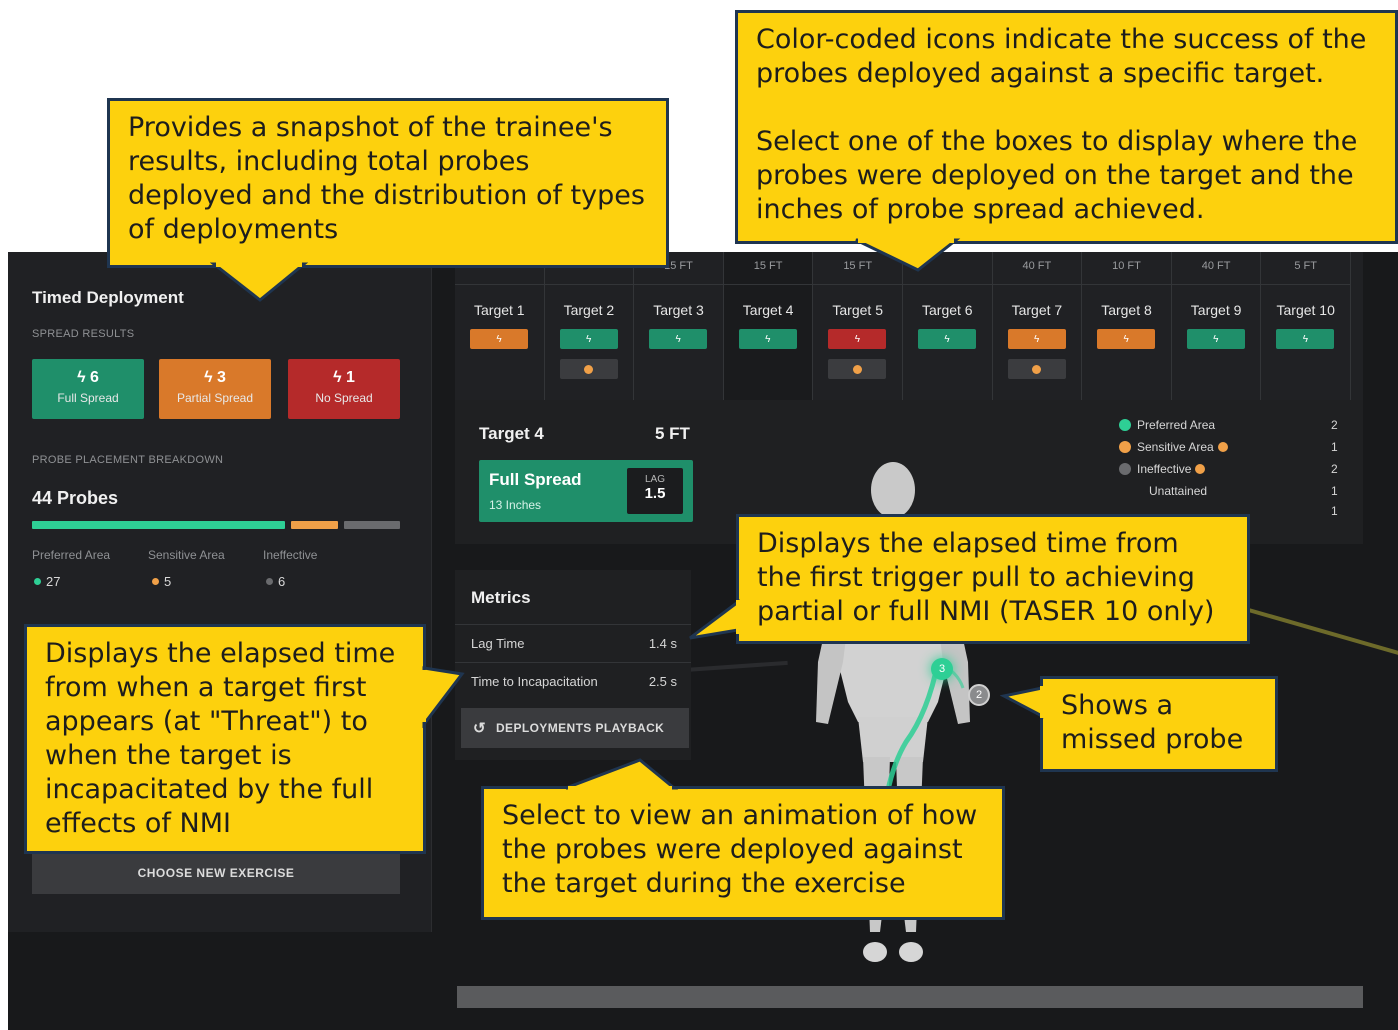 This screenshot has height=1030, width=1398. I want to click on partial-spread-label: Partial Spread, so click(215, 398).